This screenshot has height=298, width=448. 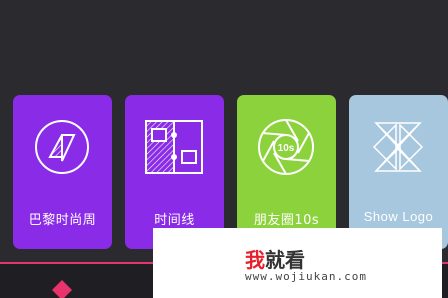 I want to click on aperture-10s-text: 10s, so click(x=286, y=148).